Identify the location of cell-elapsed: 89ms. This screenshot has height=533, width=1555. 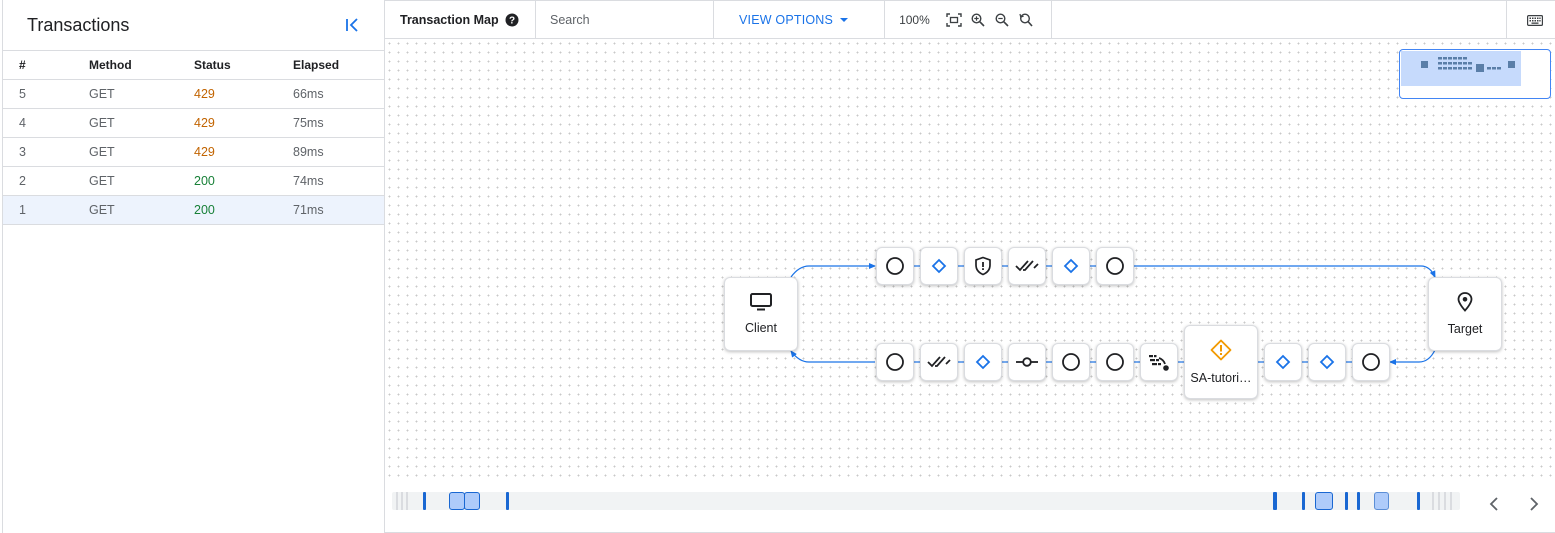
(338, 152).